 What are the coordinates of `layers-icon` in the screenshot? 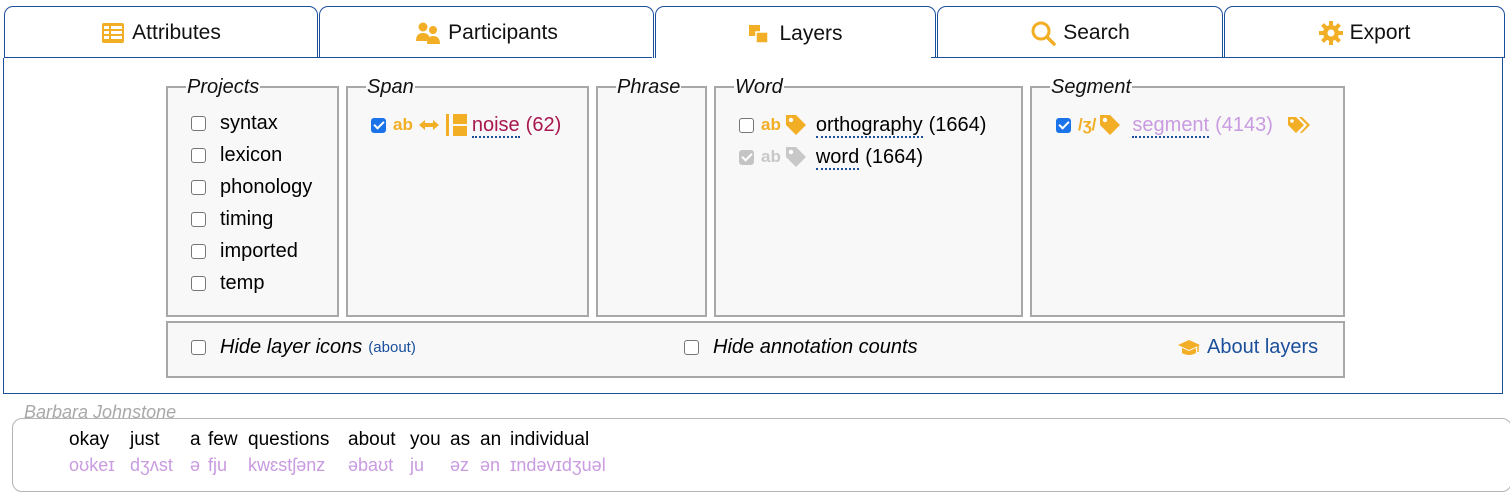 It's located at (760, 34).